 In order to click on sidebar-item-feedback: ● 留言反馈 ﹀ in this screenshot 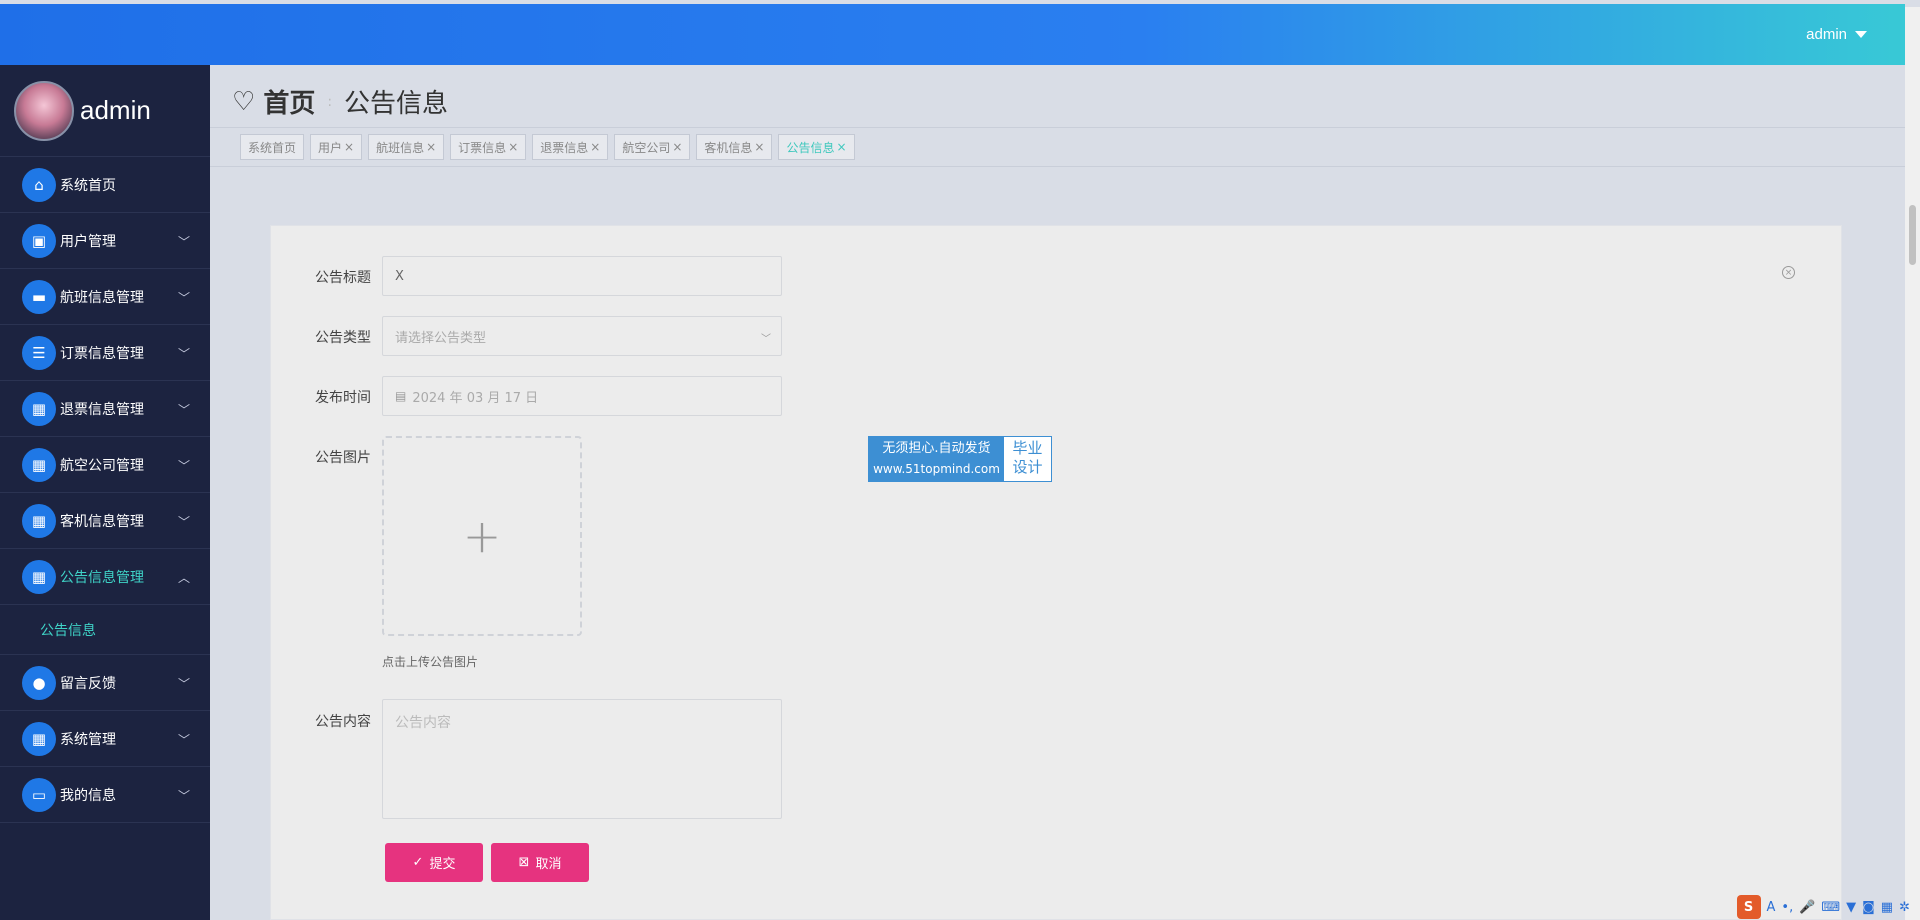, I will do `click(105, 683)`.